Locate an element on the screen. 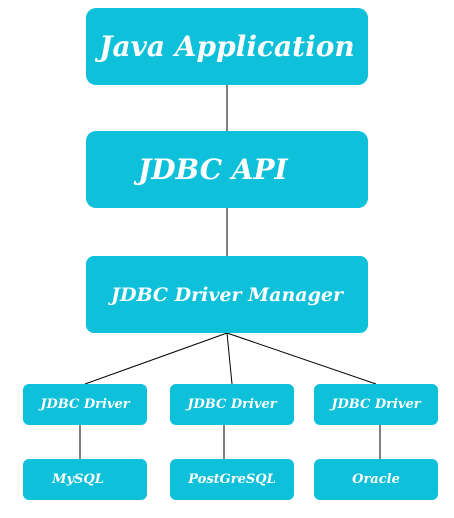 The height and width of the screenshot is (518, 454). jdbc-driver-manager-node: JDBC Driver Manager is located at coordinates (227, 294).